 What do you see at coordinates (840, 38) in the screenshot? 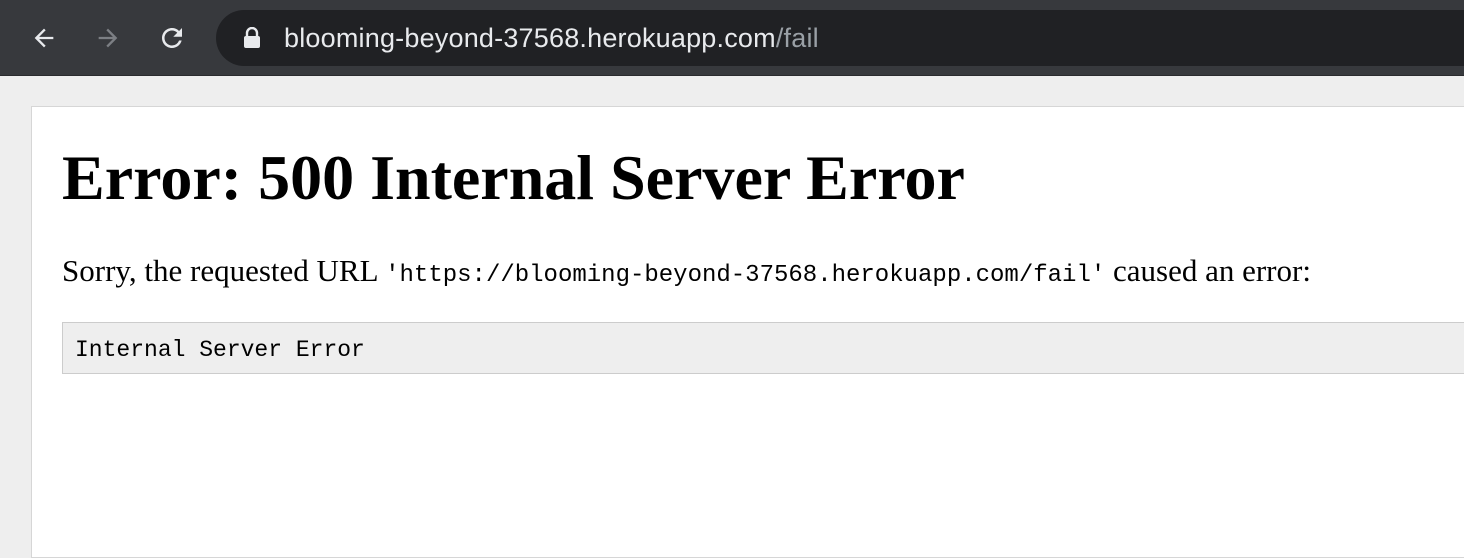
I see `address-bar: blooming-beyond-37568.herokuapp.com/fail` at bounding box center [840, 38].